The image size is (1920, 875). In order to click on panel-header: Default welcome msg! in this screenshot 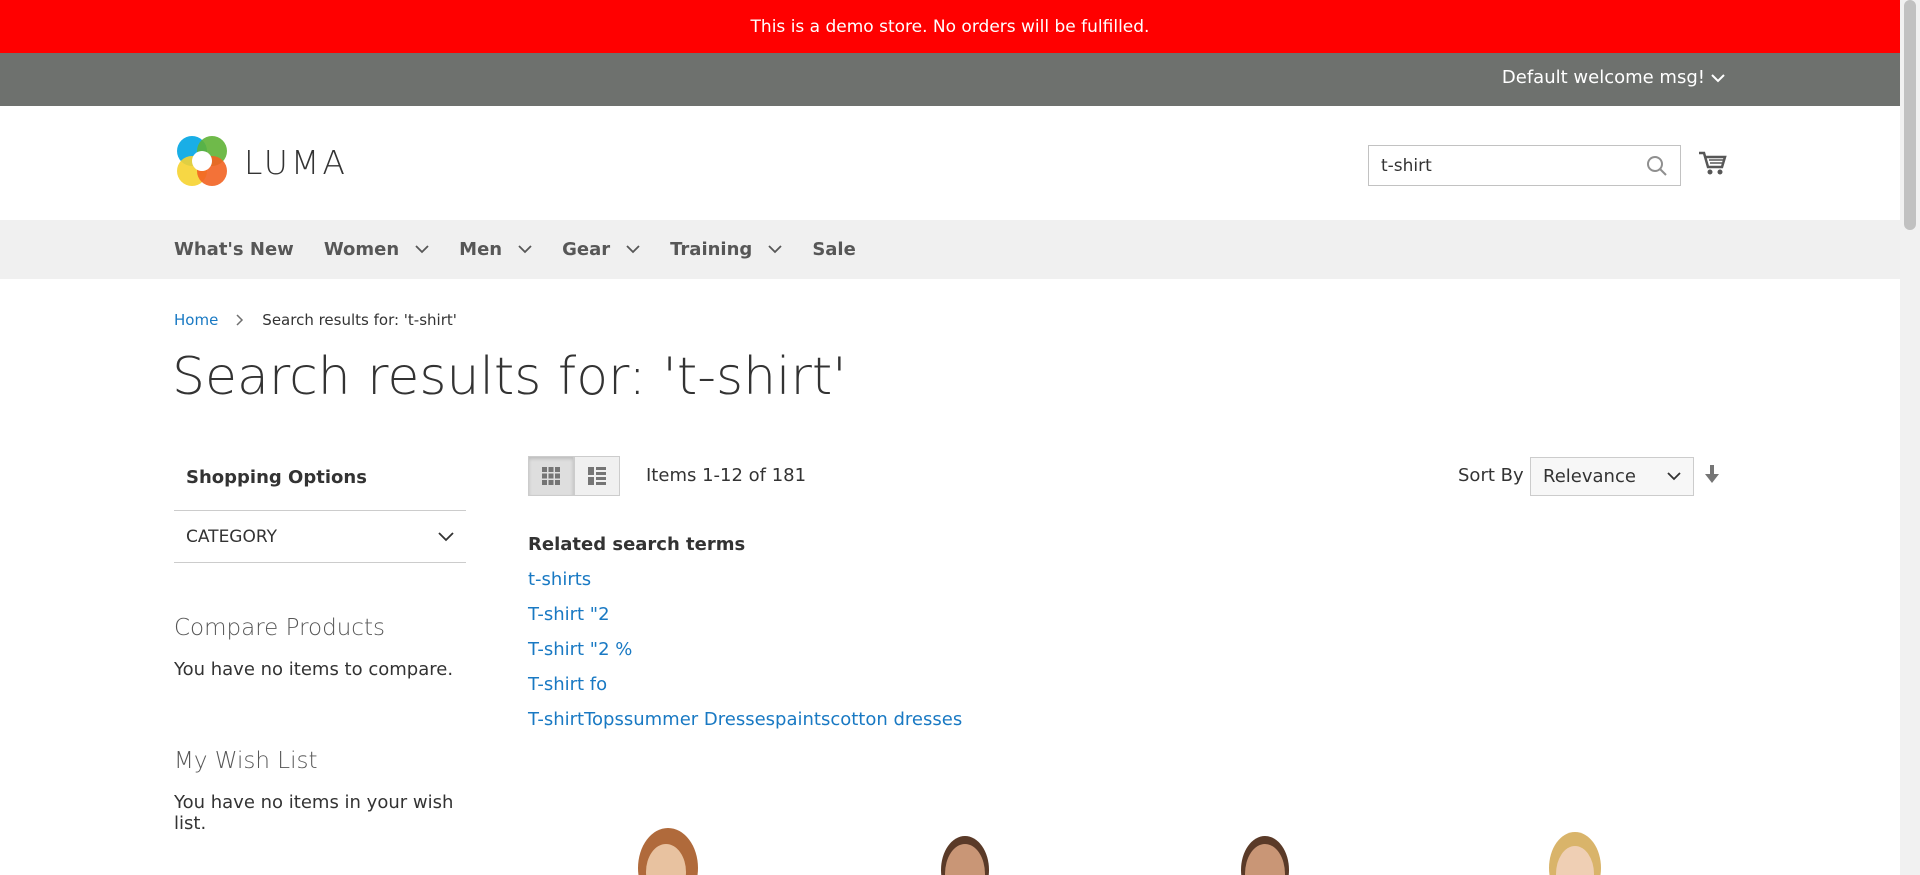, I will do `click(950, 79)`.